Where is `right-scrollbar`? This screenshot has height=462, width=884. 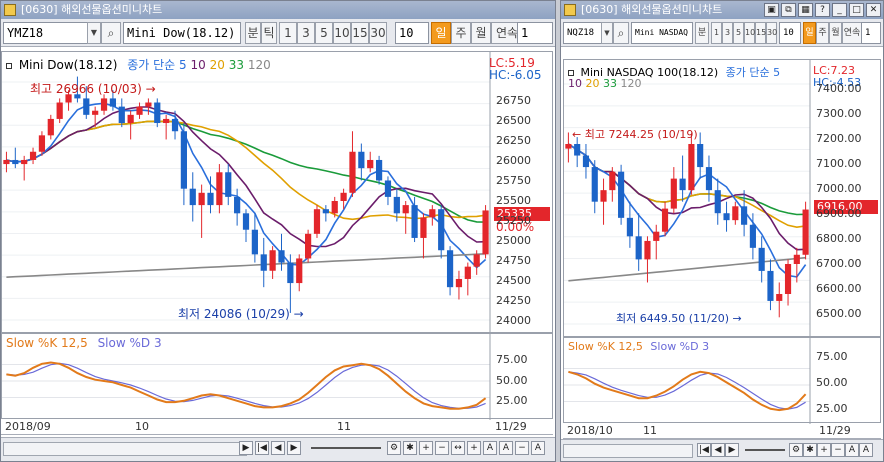 right-scrollbar is located at coordinates (628, 451).